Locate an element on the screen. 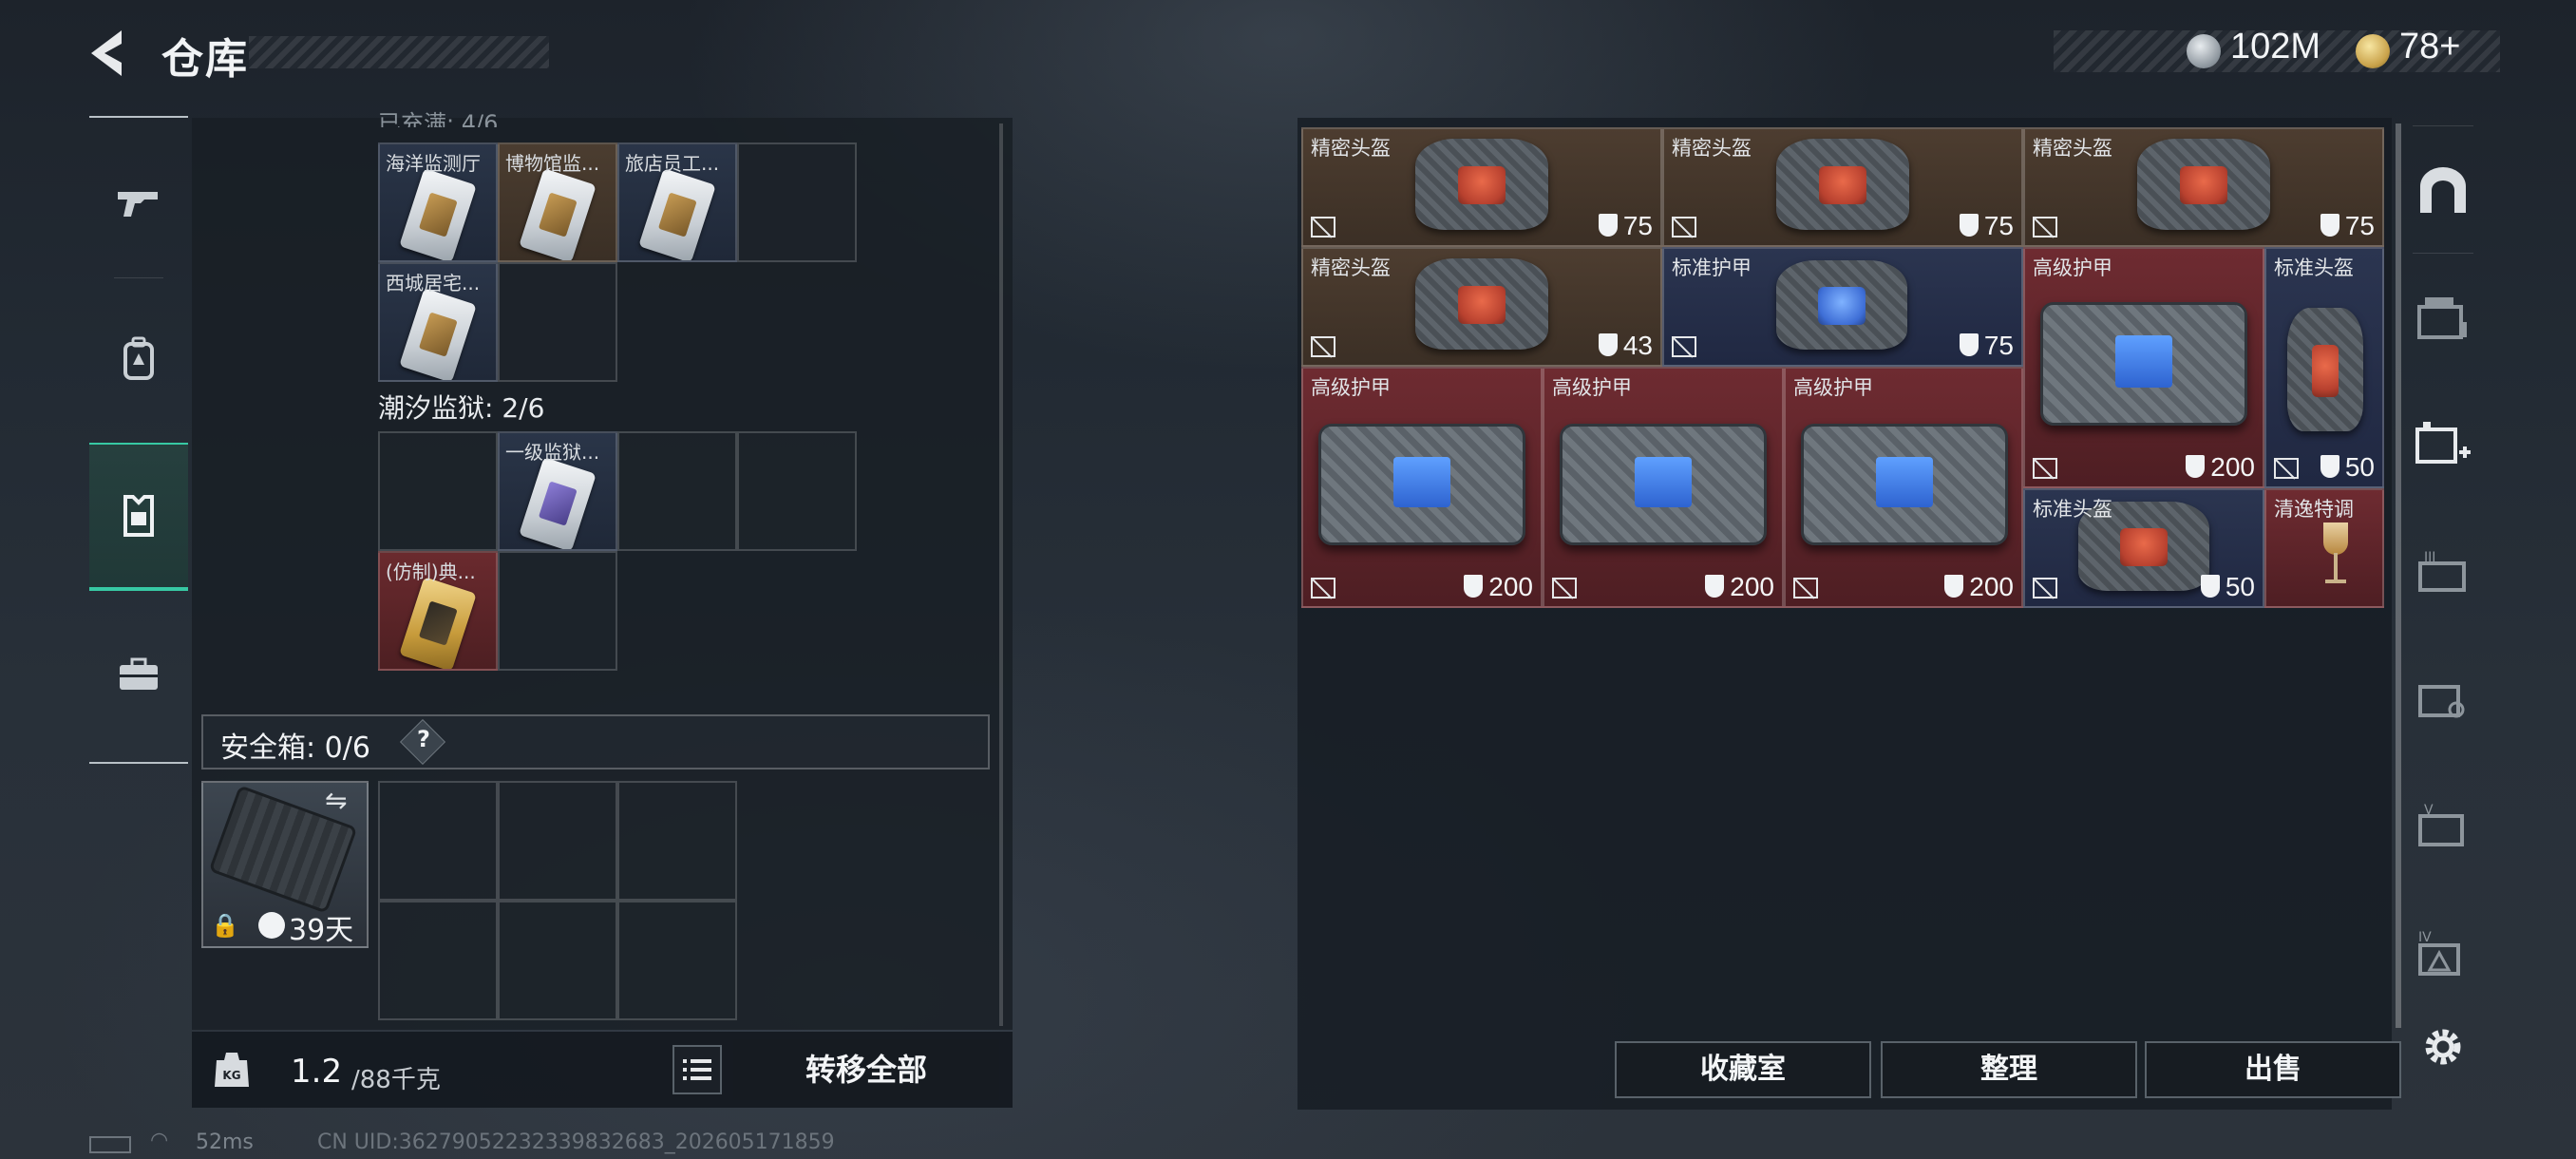 The image size is (2576, 1159). settings-button is located at coordinates (2443, 1047).